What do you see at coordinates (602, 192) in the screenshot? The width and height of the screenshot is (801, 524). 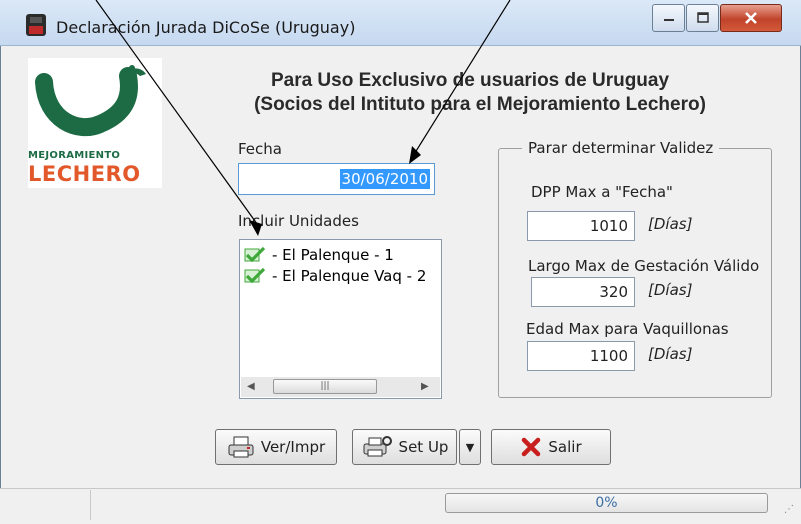 I see `dpp-label: DPP Max a "Fecha"` at bounding box center [602, 192].